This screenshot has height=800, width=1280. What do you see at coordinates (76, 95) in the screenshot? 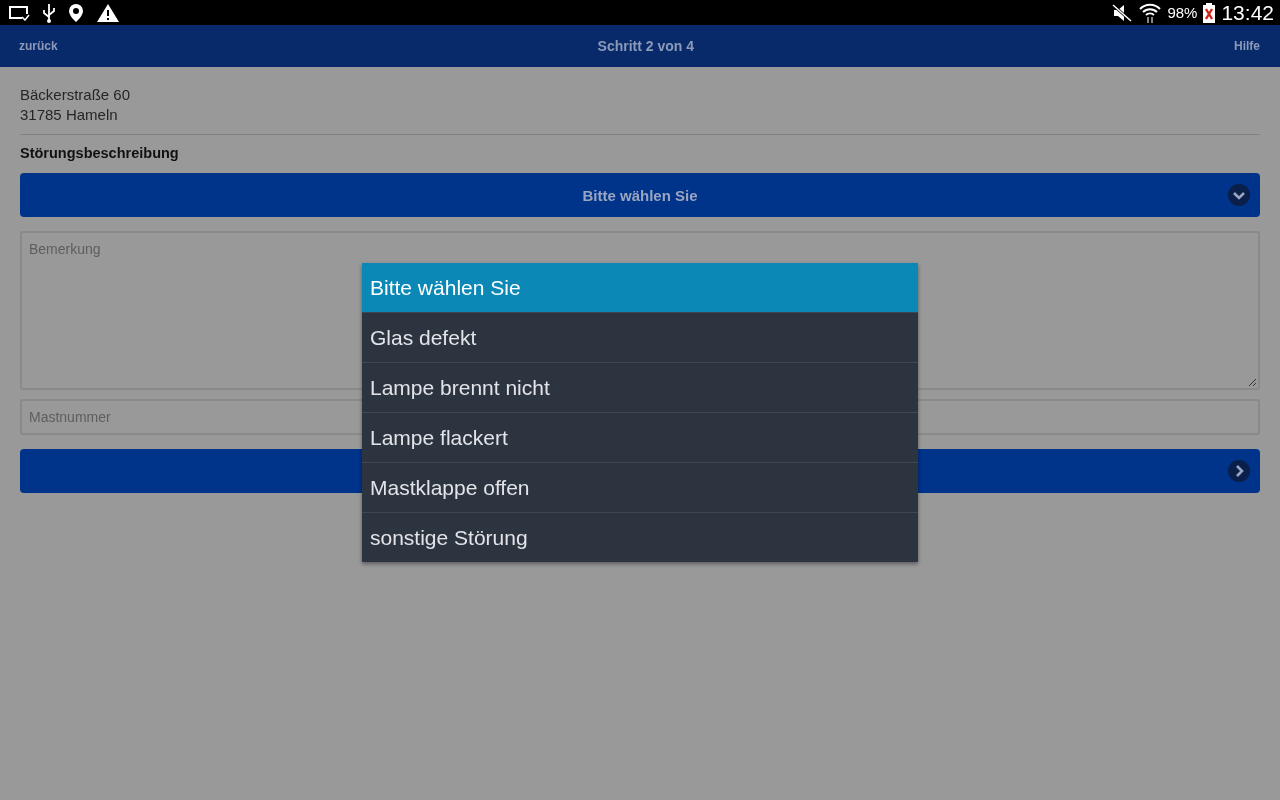
I see `address-line: Bäckerstraße 60` at bounding box center [76, 95].